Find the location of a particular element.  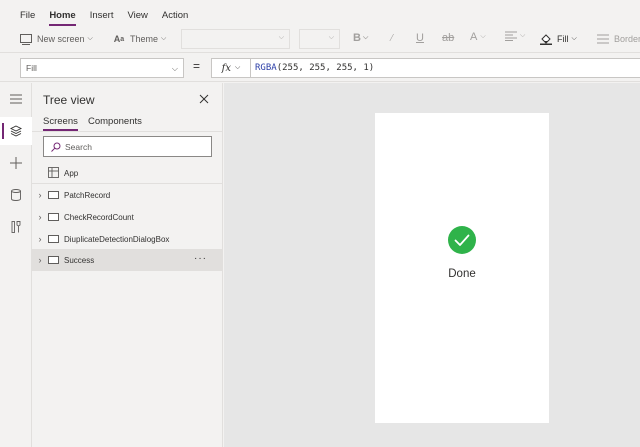

menu-file: File is located at coordinates (27, 18).